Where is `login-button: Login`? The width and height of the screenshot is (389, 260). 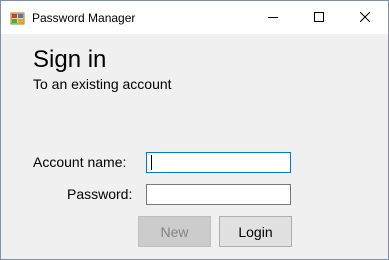
login-button: Login is located at coordinates (255, 231).